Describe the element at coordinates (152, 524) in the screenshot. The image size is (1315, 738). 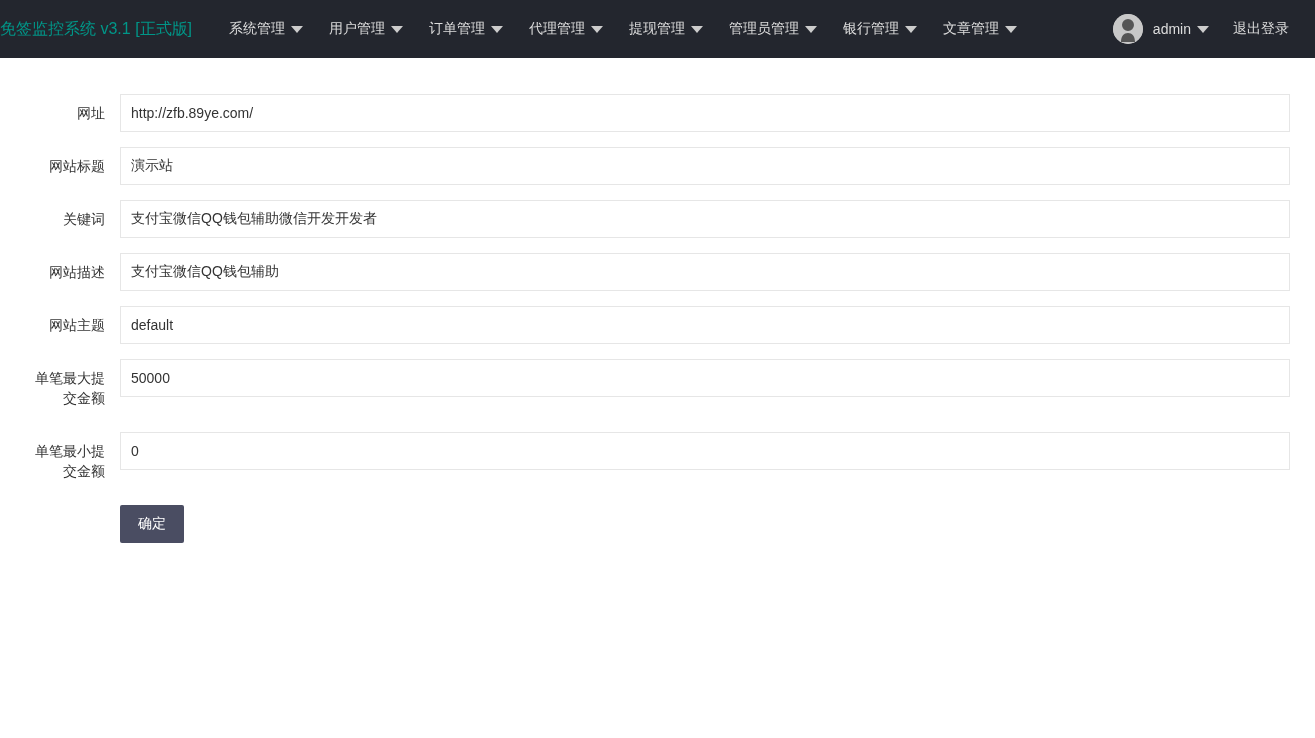
I see `confirm-button: 确定` at that location.